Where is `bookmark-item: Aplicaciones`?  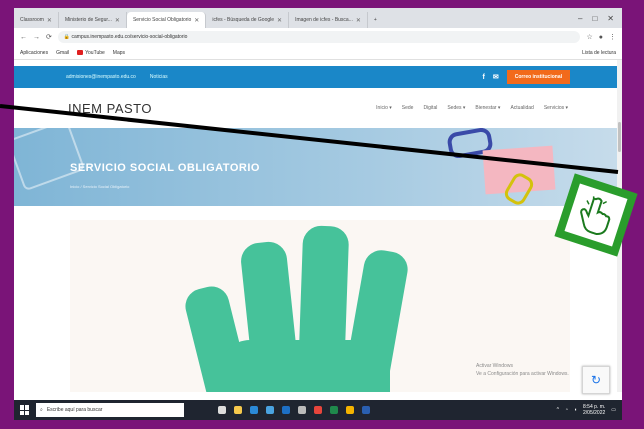 bookmark-item: Aplicaciones is located at coordinates (34, 53).